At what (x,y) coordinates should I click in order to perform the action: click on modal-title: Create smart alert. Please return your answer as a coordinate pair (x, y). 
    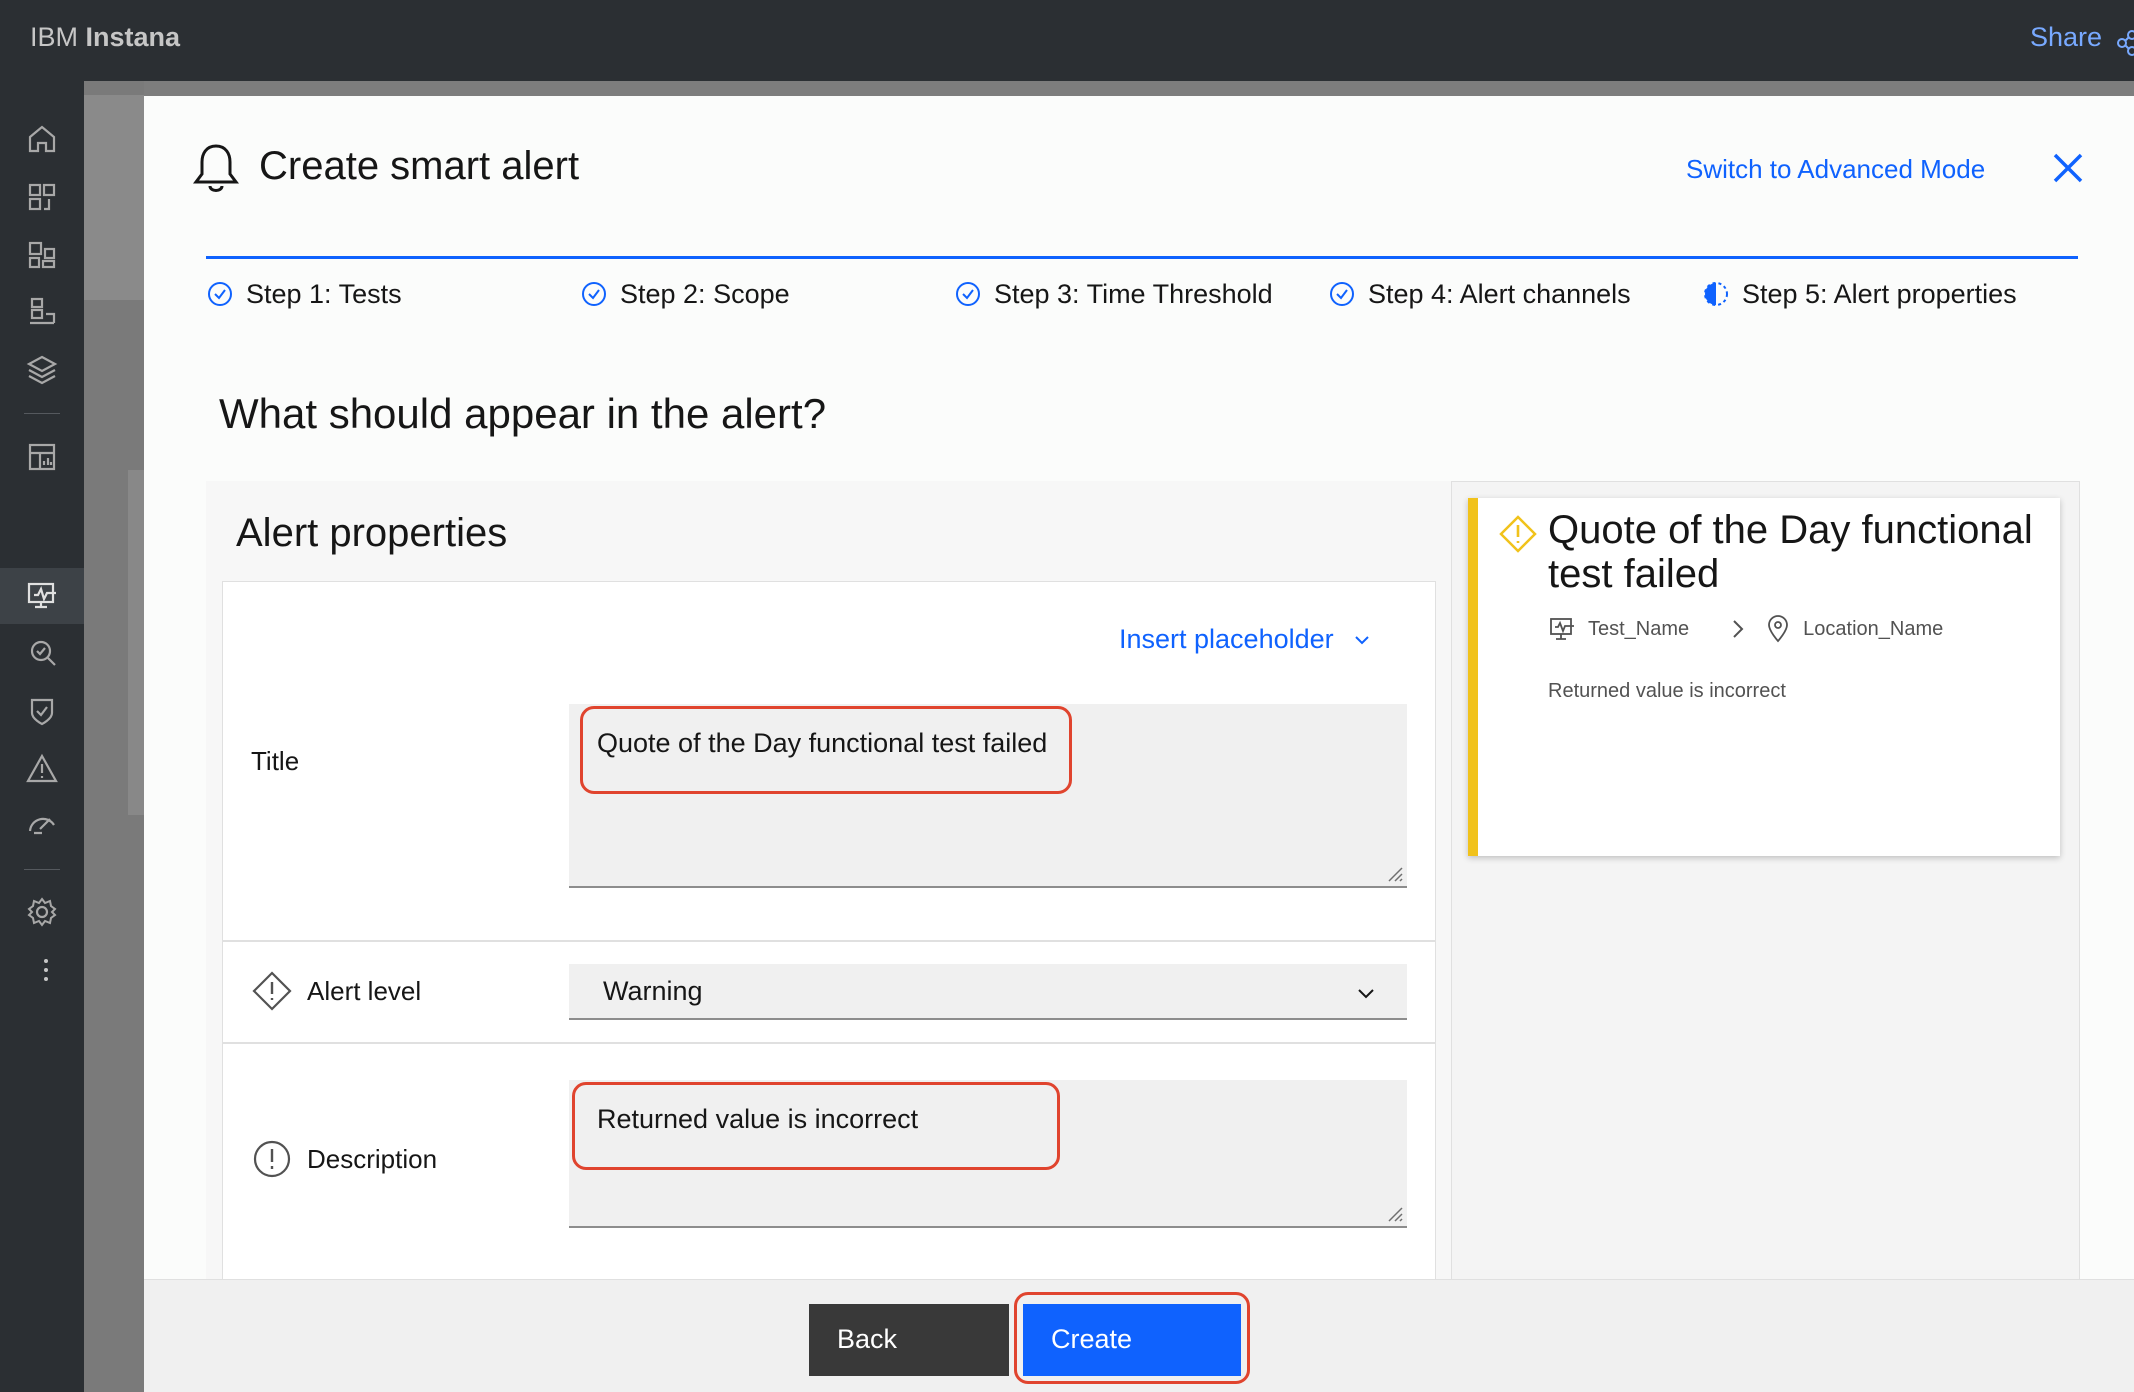
    Looking at the image, I should click on (419, 166).